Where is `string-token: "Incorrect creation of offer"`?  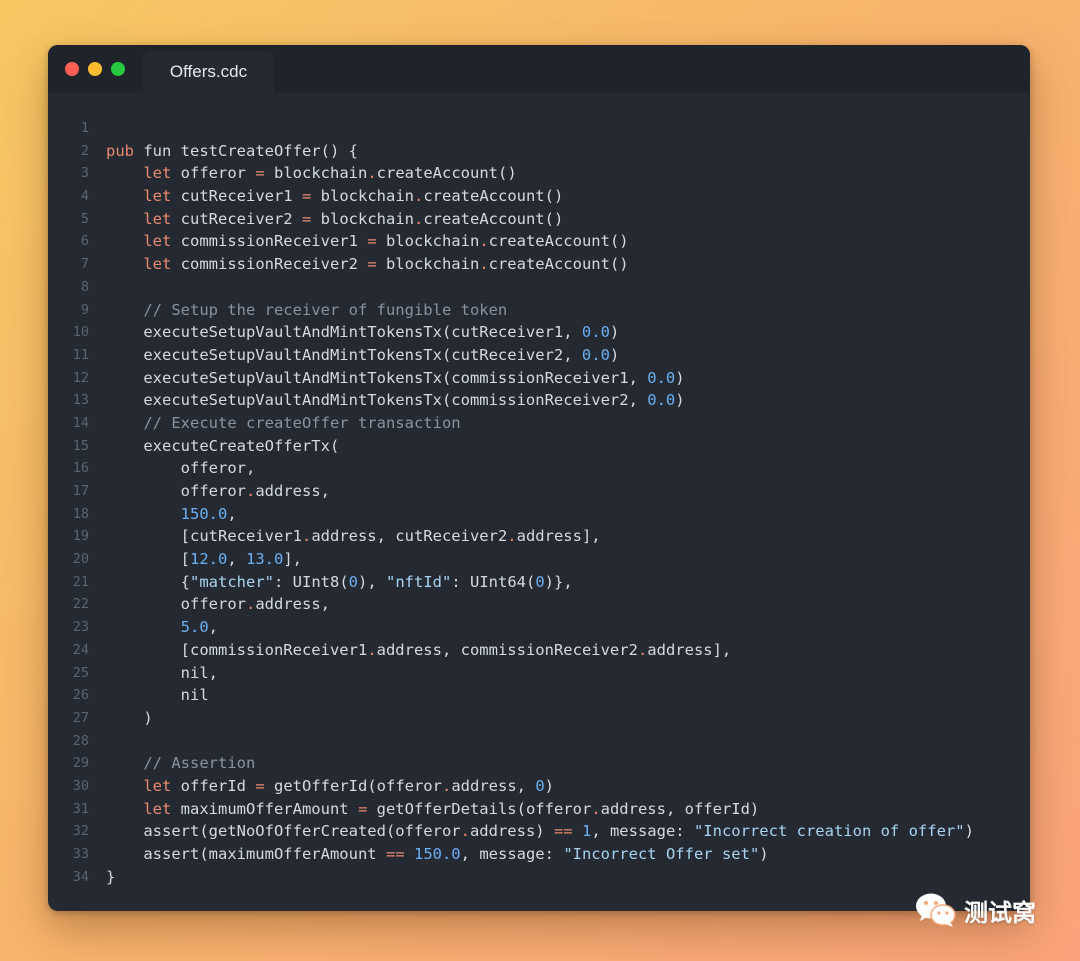 string-token: "Incorrect creation of offer" is located at coordinates (829, 831).